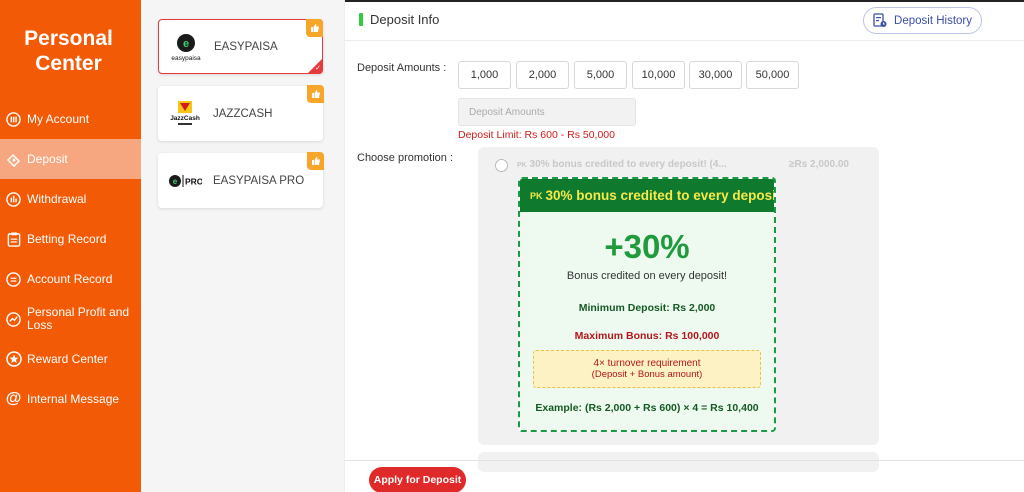  Describe the element at coordinates (13, 279) in the screenshot. I see `account-record-icon` at that location.